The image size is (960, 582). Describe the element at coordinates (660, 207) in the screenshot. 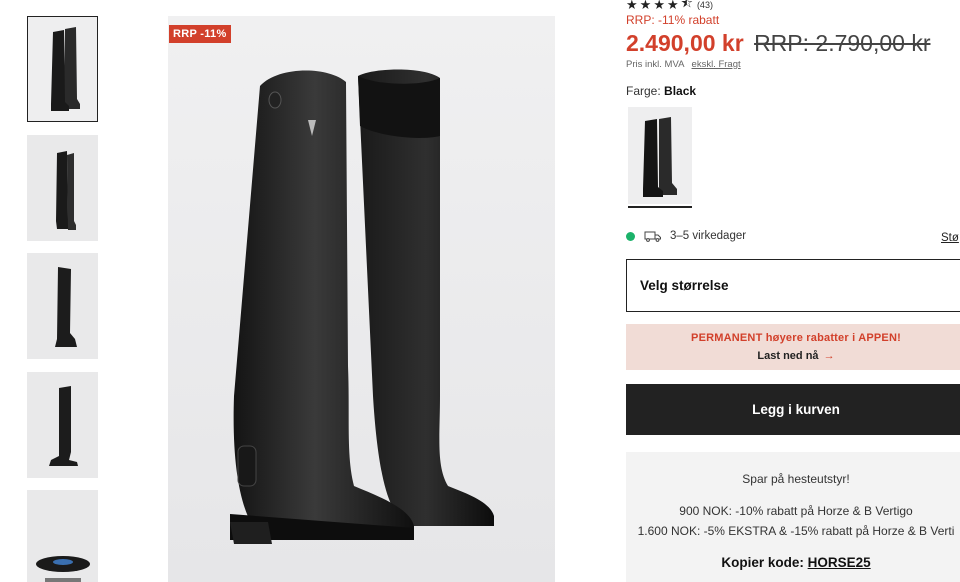

I see `swatch-selected-indicator` at that location.